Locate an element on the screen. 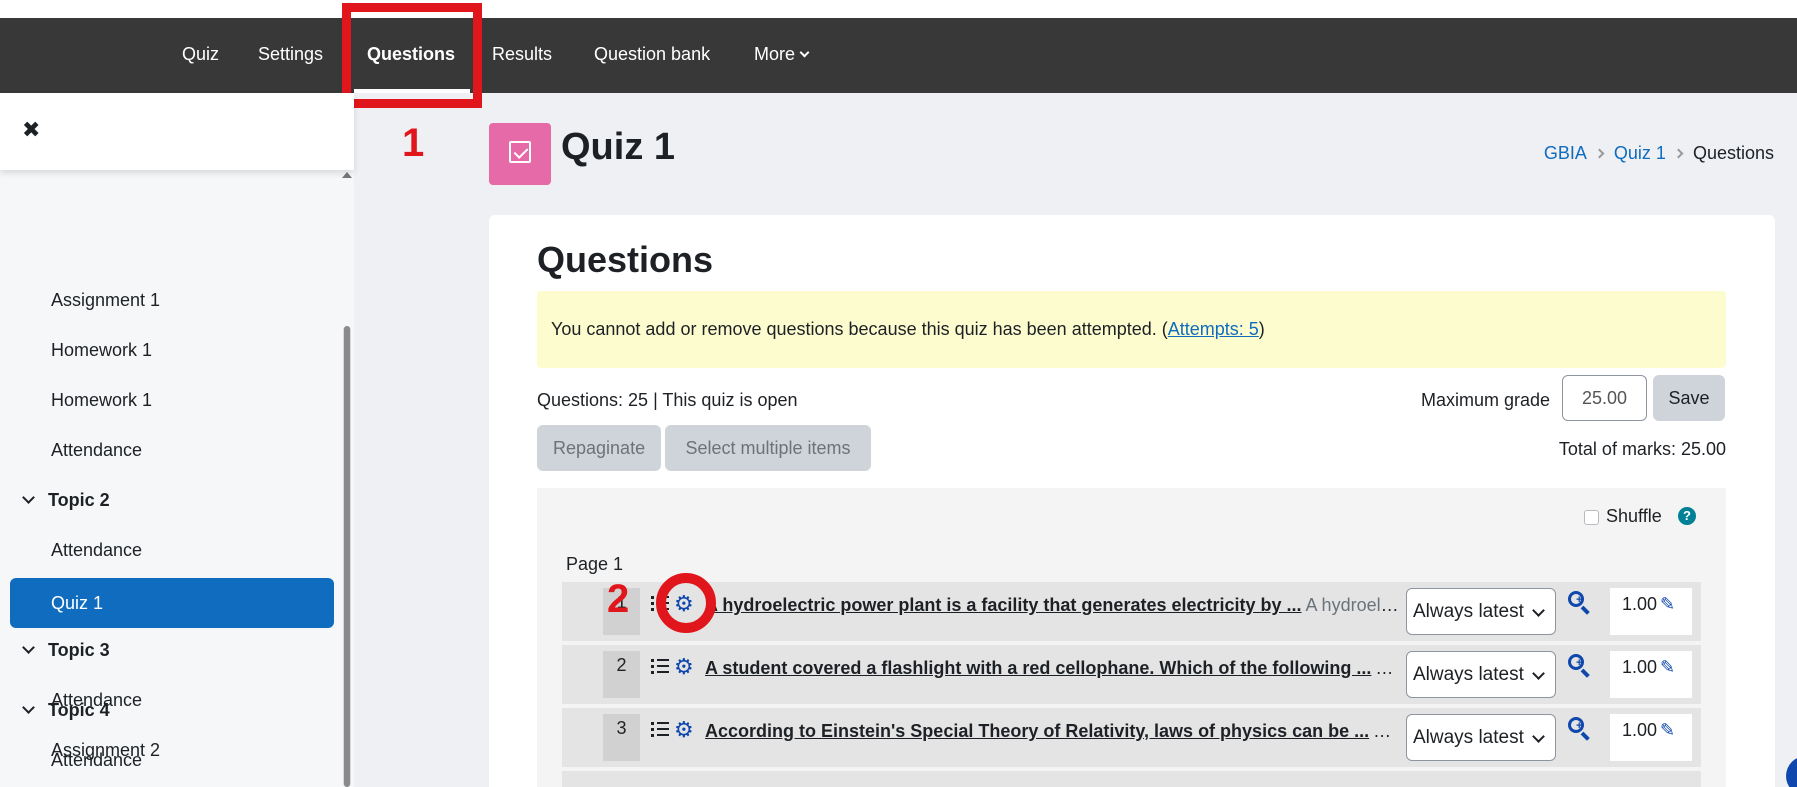 This screenshot has width=1797, height=787. question-number: 3 is located at coordinates (621, 737).